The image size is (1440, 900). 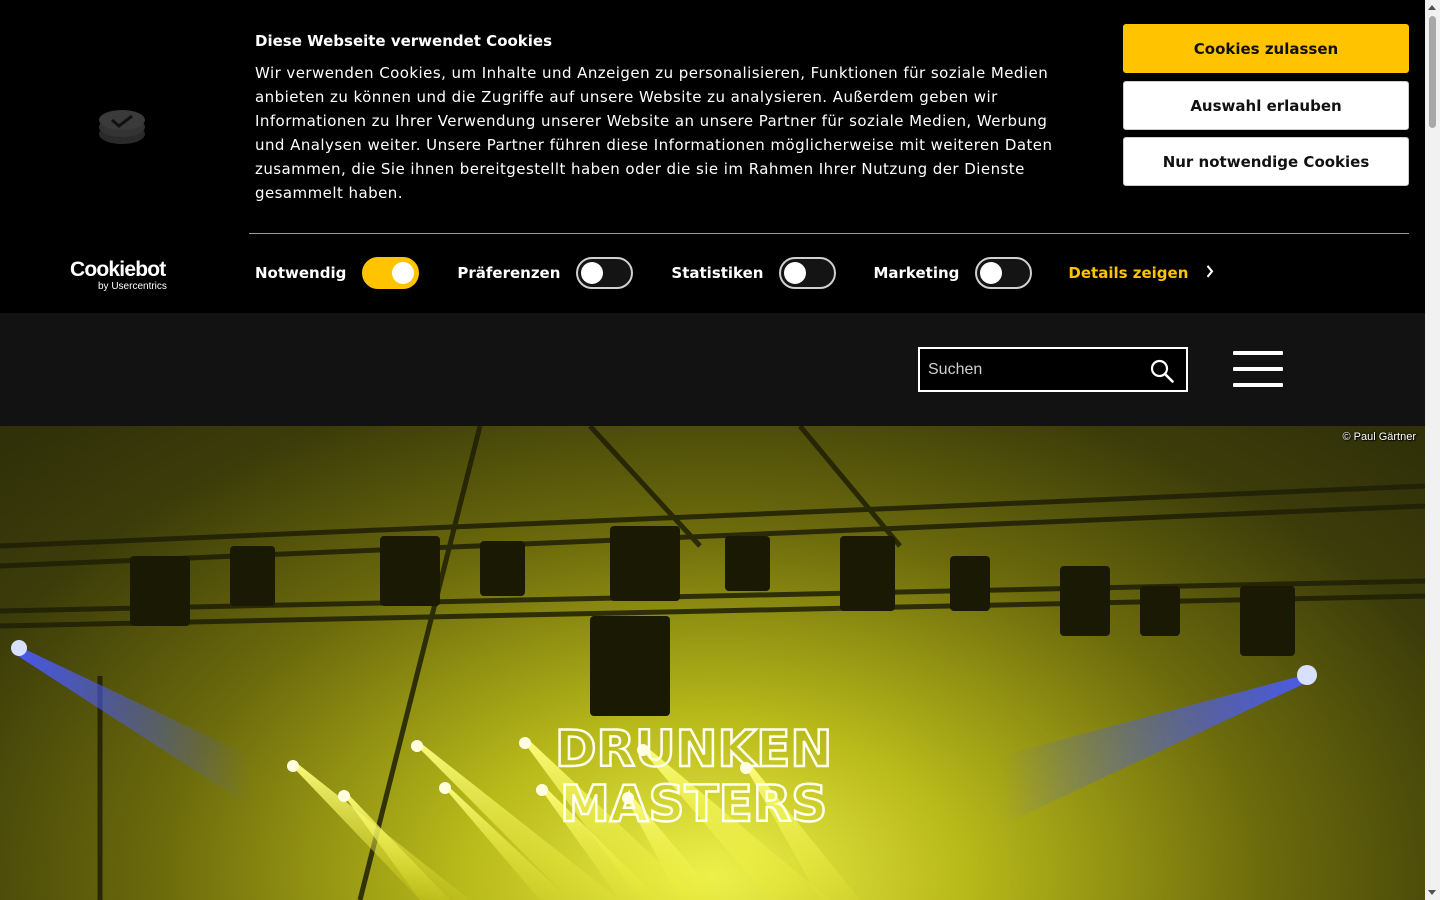 I want to click on consent-label-preferences: Präferenzen, so click(x=509, y=273).